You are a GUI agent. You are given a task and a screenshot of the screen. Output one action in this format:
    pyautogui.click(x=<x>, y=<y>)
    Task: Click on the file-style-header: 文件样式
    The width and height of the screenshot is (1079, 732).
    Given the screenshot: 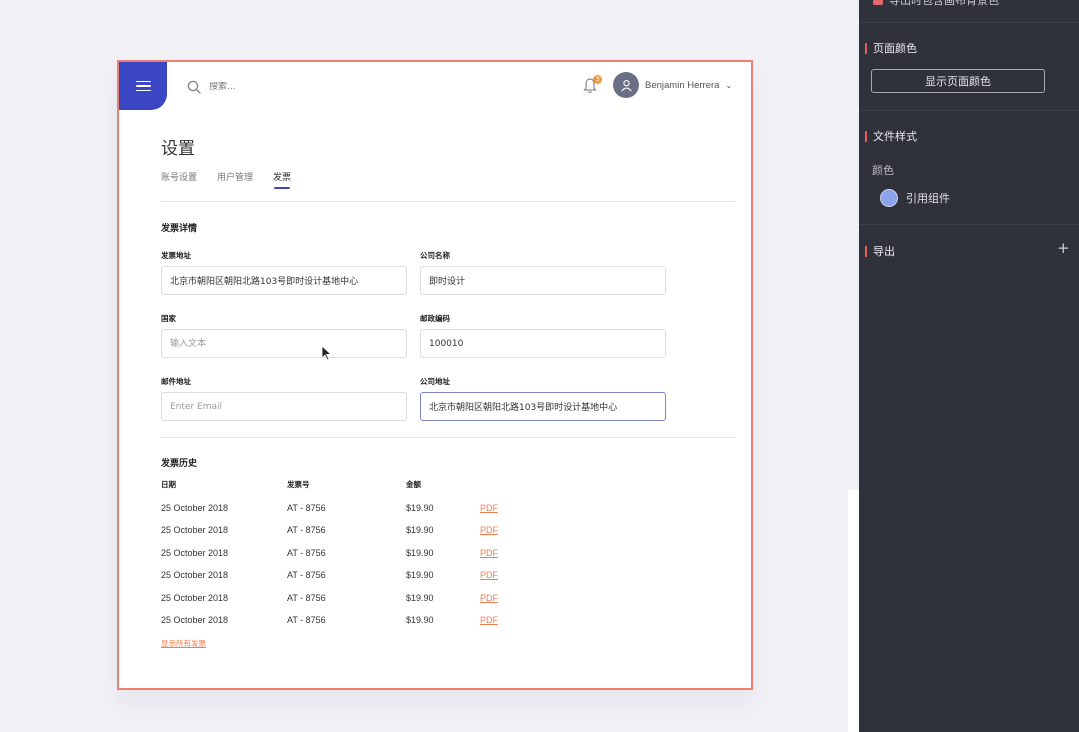 What is the action you would take?
    pyautogui.click(x=891, y=136)
    